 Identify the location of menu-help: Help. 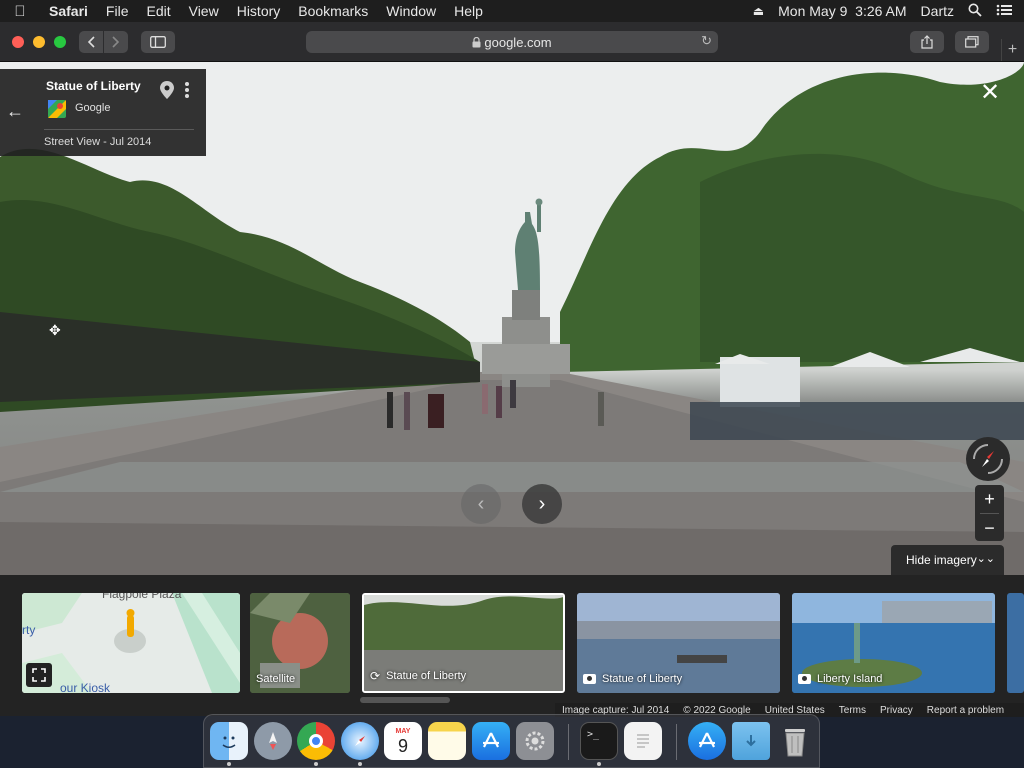
(468, 11).